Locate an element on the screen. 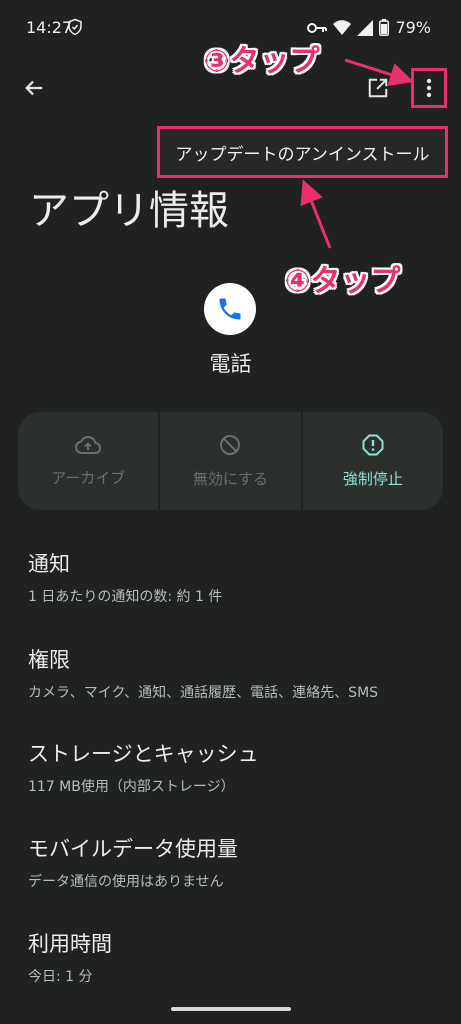  annotation-arrow-step4 is located at coordinates (316, 214).